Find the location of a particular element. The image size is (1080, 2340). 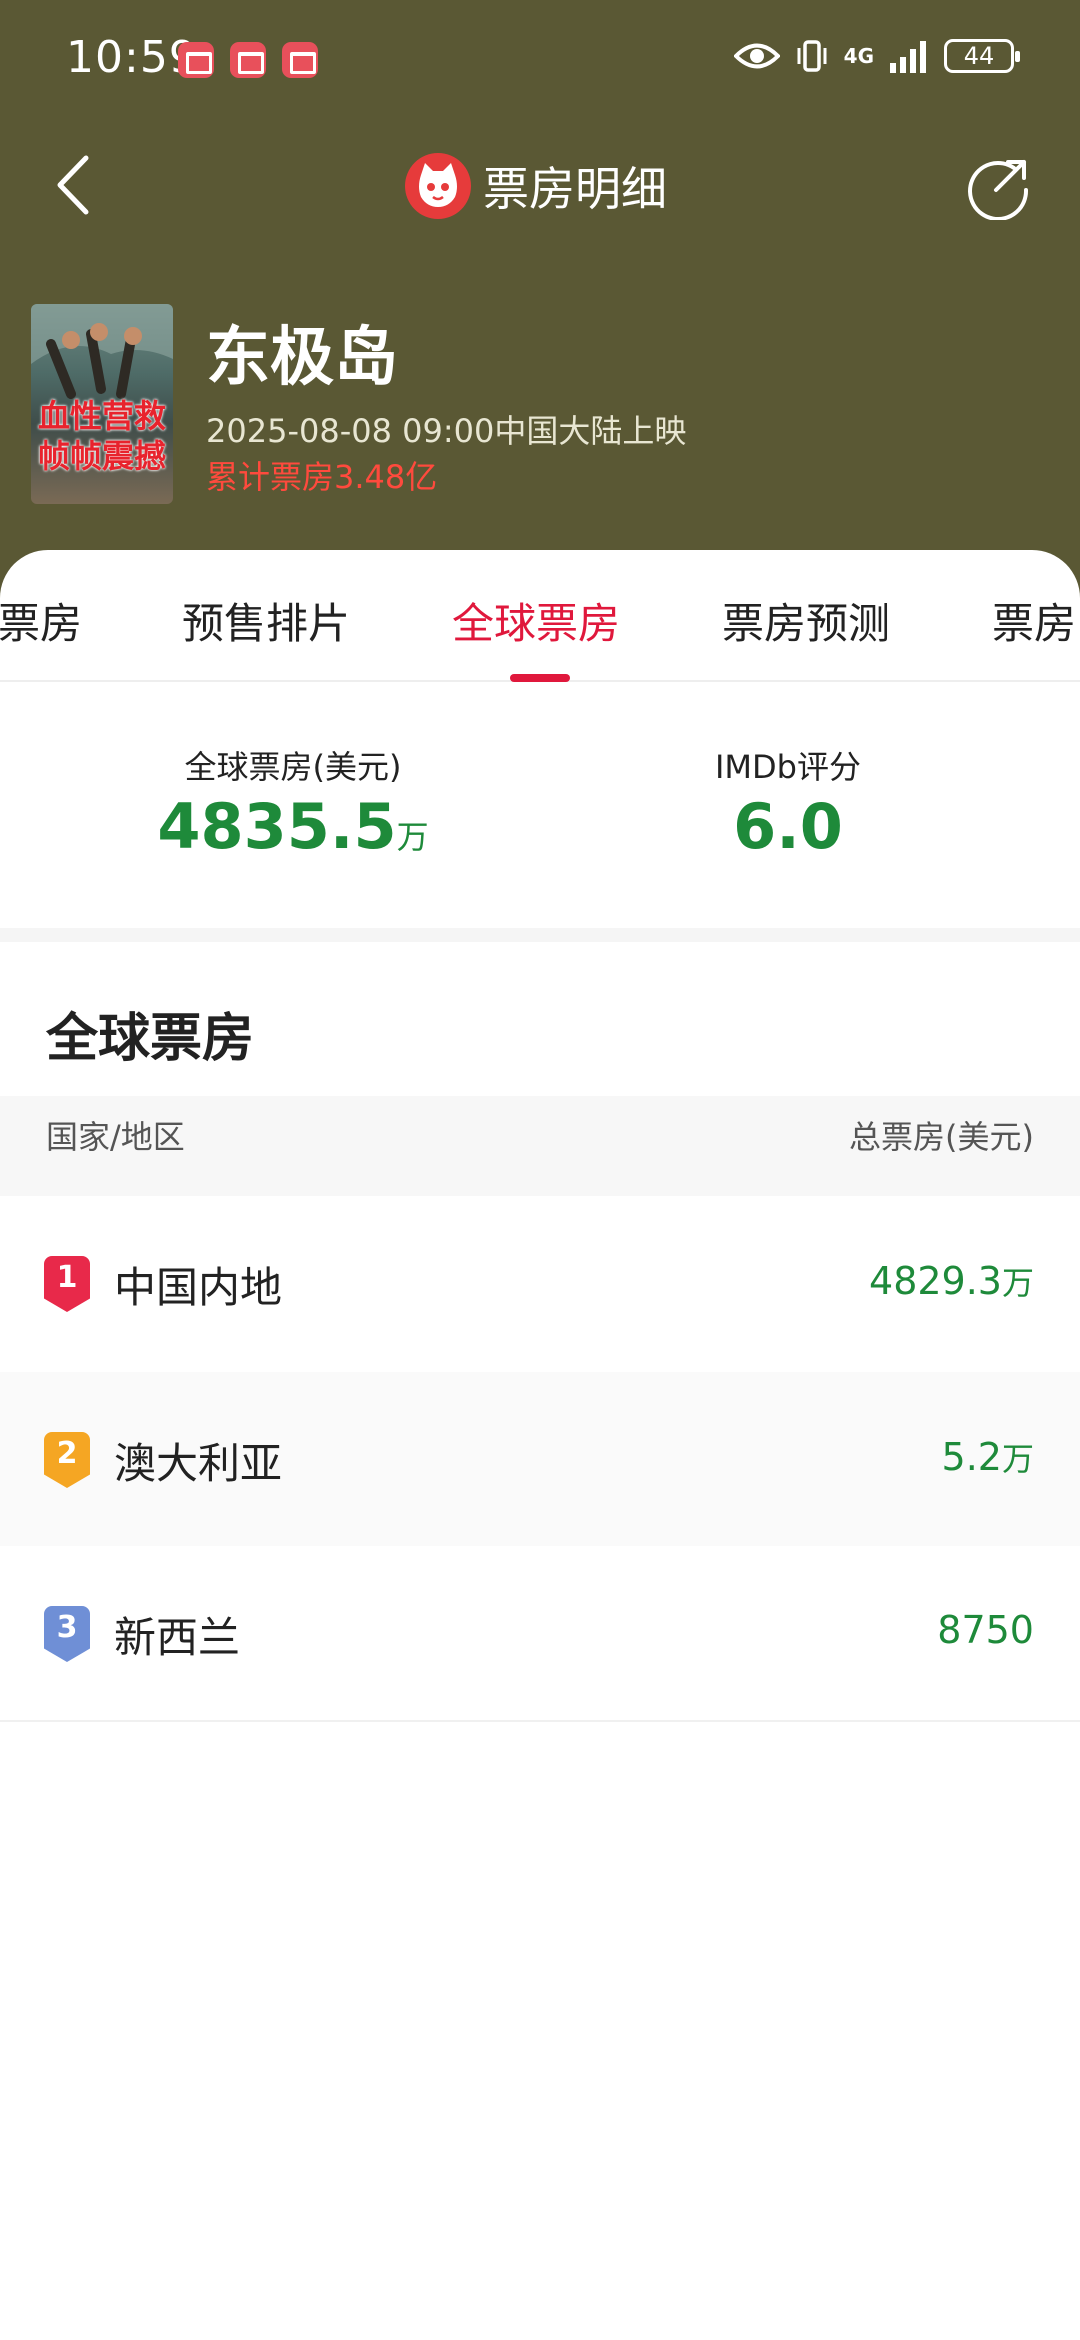

status-bar: 10:59 4G 44 is located at coordinates (540, 60).